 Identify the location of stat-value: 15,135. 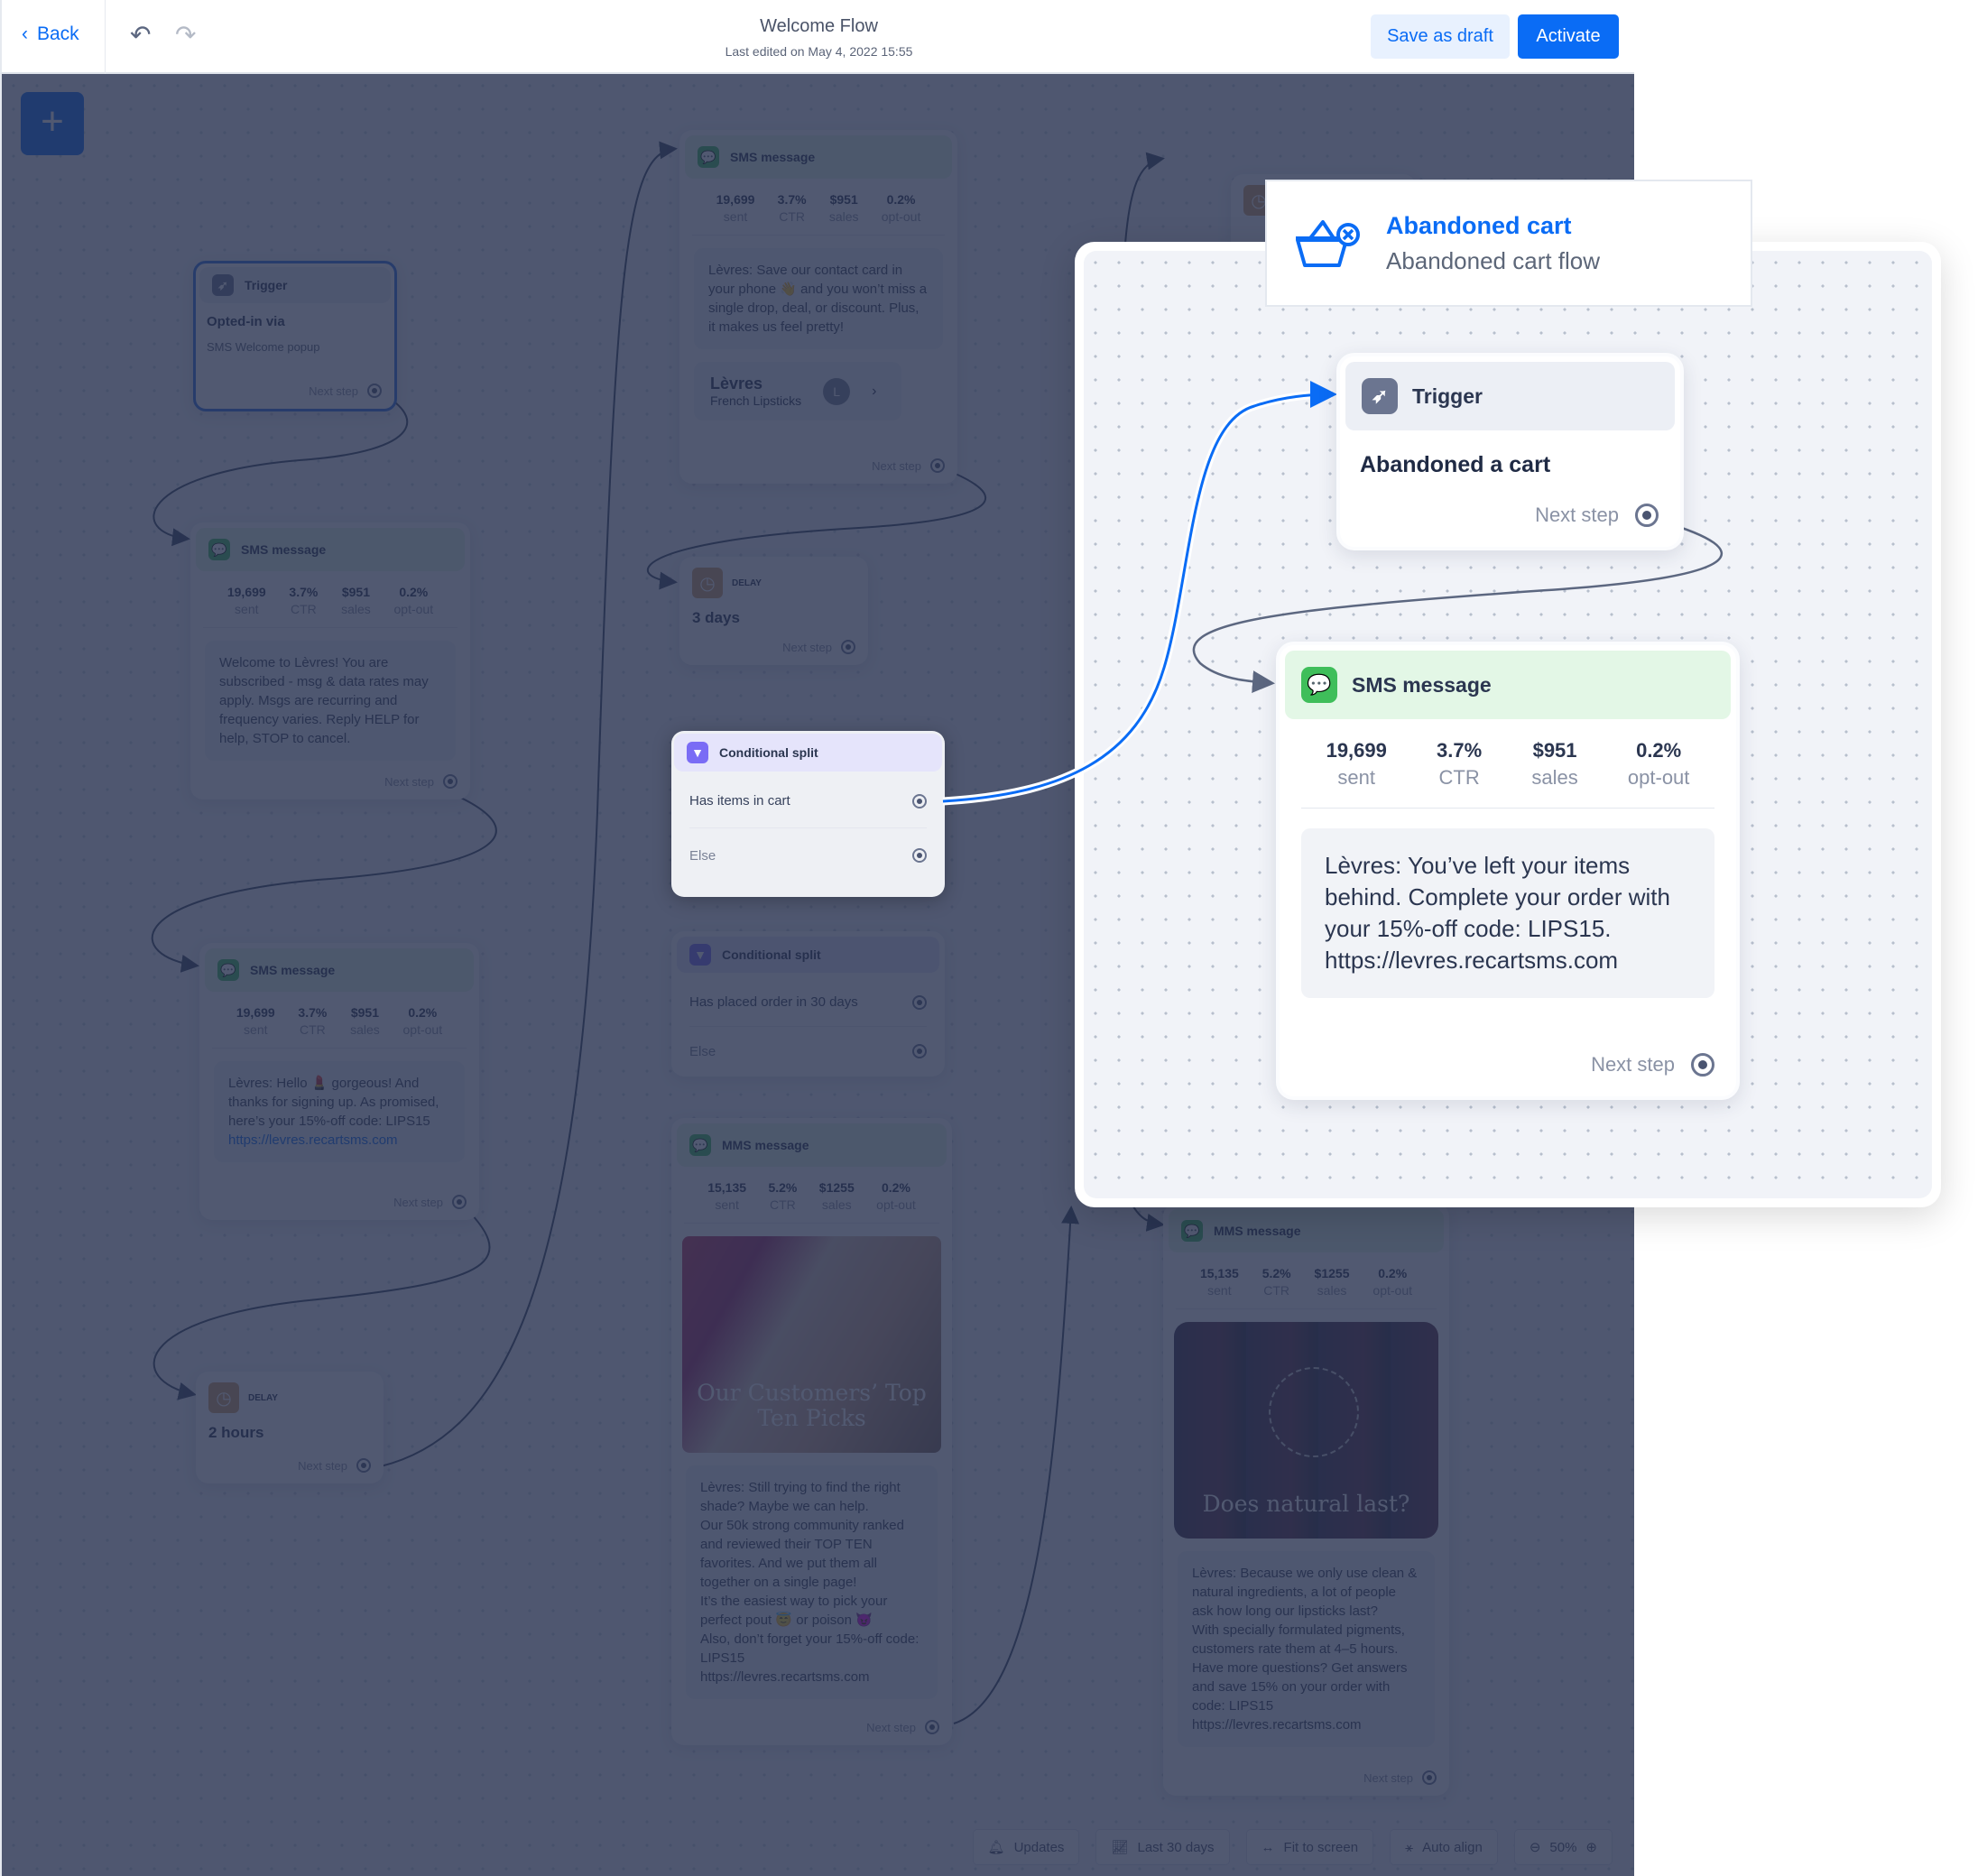
(727, 1187).